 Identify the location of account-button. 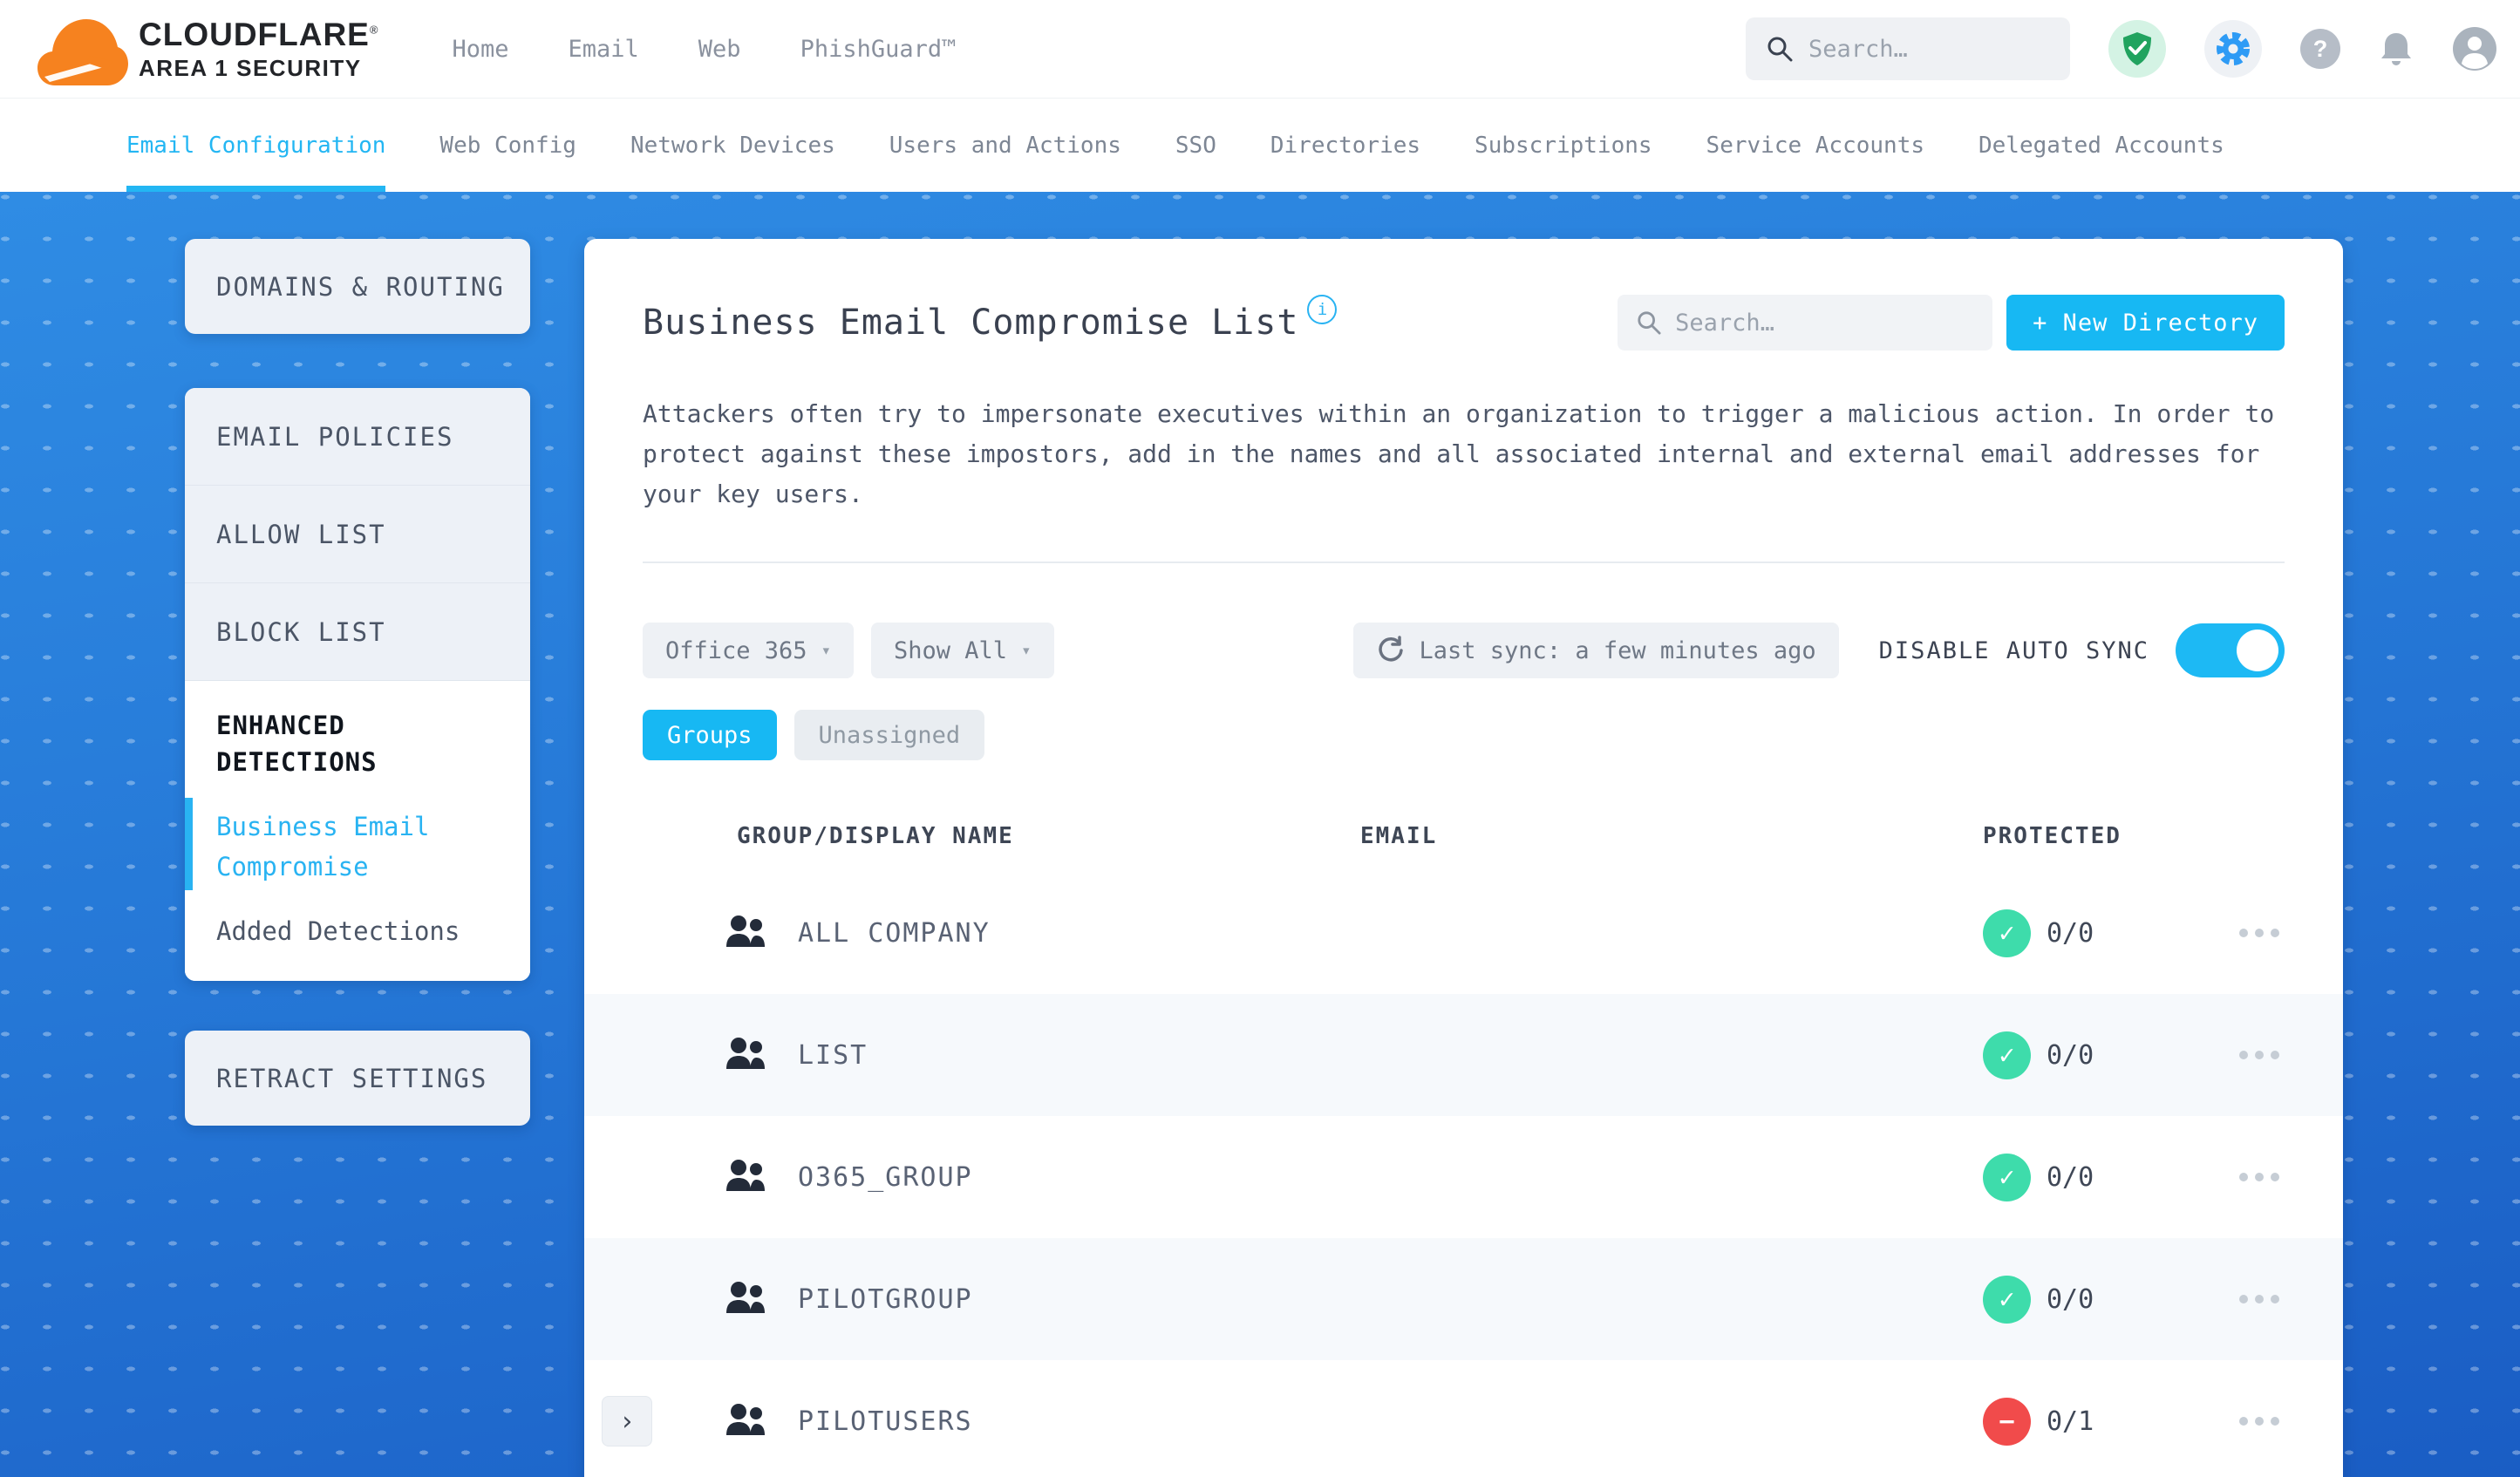
(2474, 49).